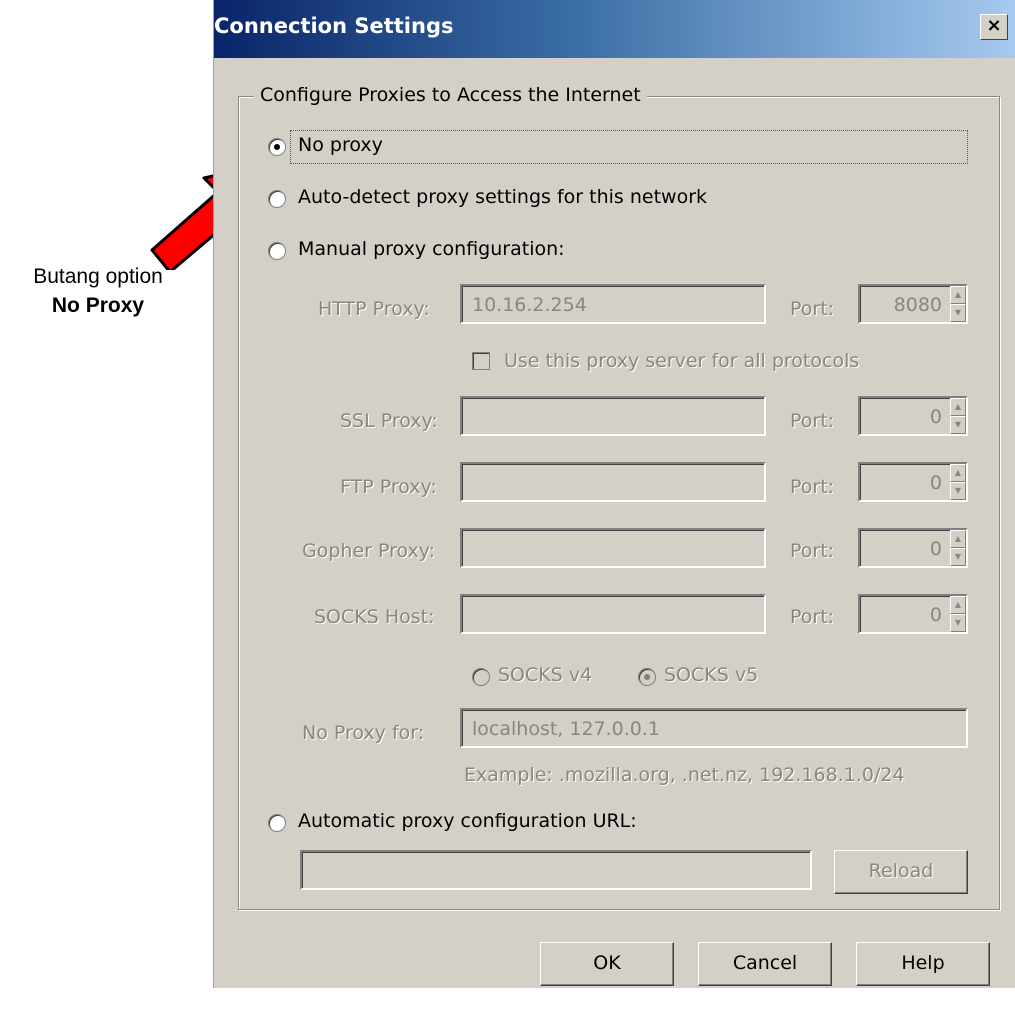 This screenshot has width=1015, height=1014. What do you see at coordinates (613, 548) in the screenshot?
I see `gopher-proxy-input` at bounding box center [613, 548].